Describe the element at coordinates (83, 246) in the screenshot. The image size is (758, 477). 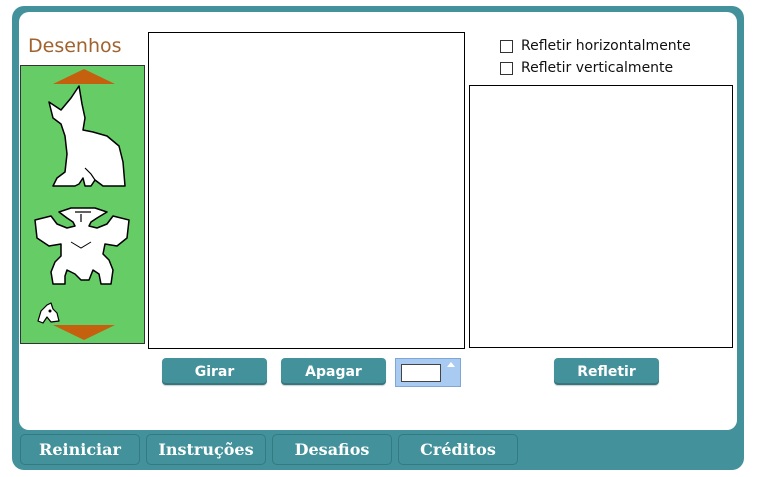
I see `figure-shape` at that location.